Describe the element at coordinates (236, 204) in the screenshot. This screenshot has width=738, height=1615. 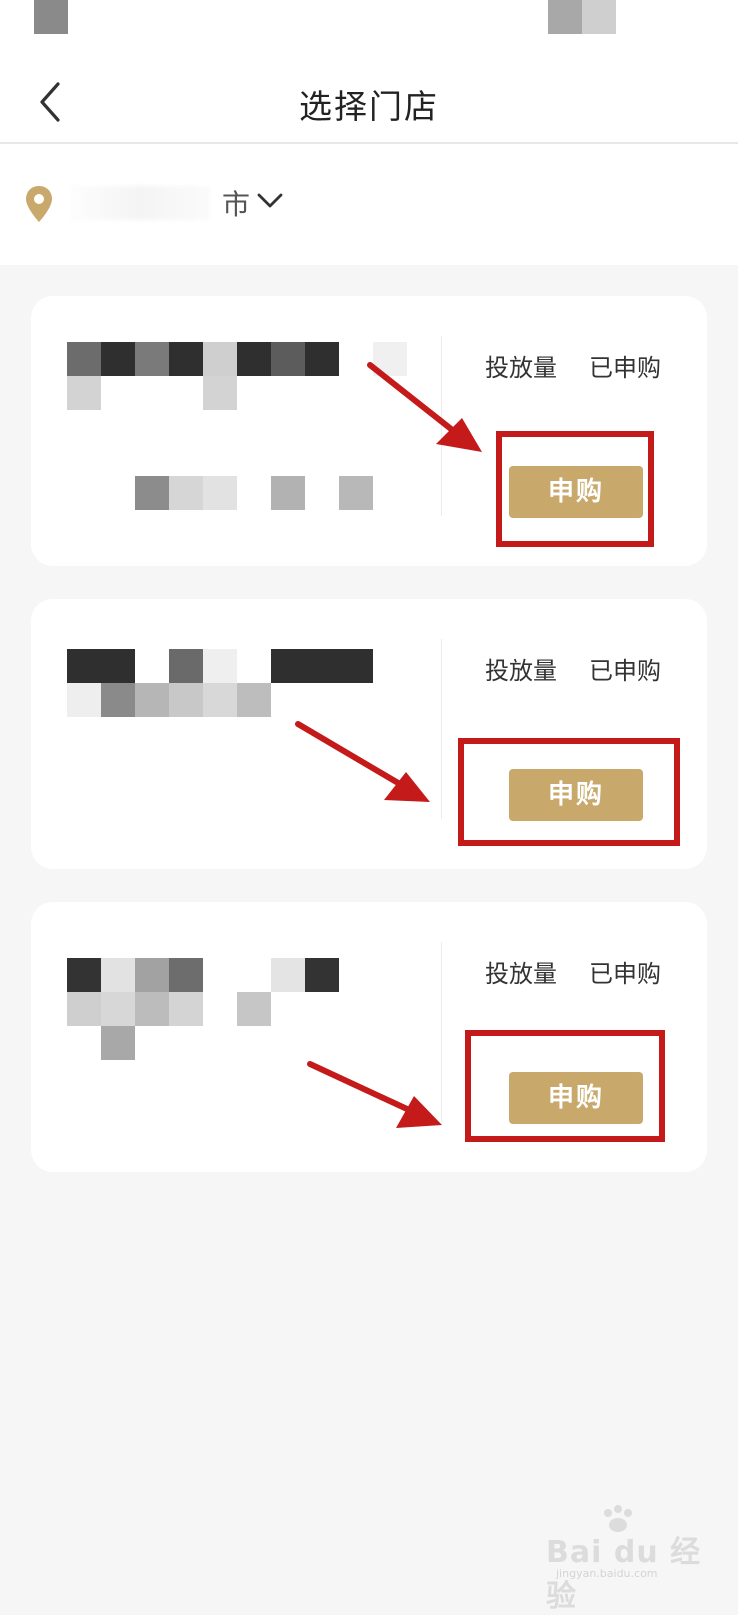
I see `city-suffix: 市` at that location.